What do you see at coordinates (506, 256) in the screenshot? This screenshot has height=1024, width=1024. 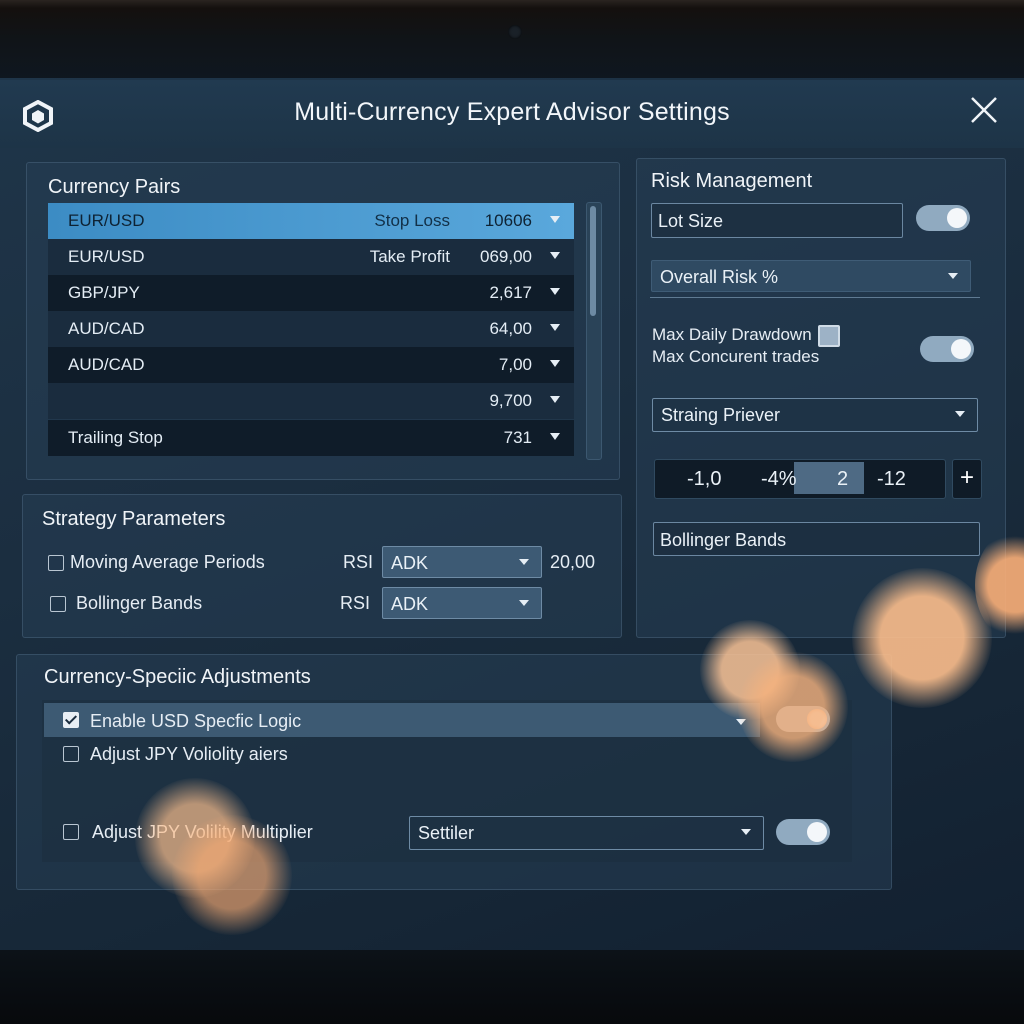 I see `pair-value: 069,00` at bounding box center [506, 256].